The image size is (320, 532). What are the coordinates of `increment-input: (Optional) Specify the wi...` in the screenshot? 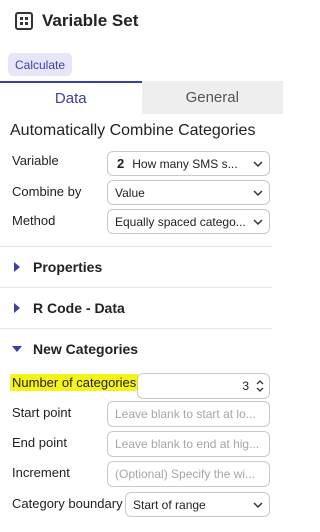 It's located at (188, 474).